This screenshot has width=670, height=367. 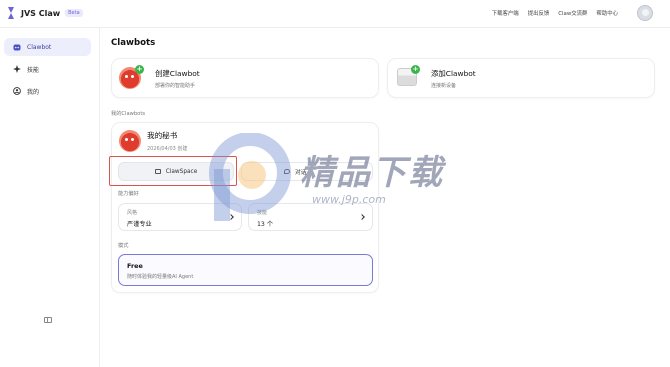 I want to click on bot-name: 我的秘书, so click(x=162, y=135).